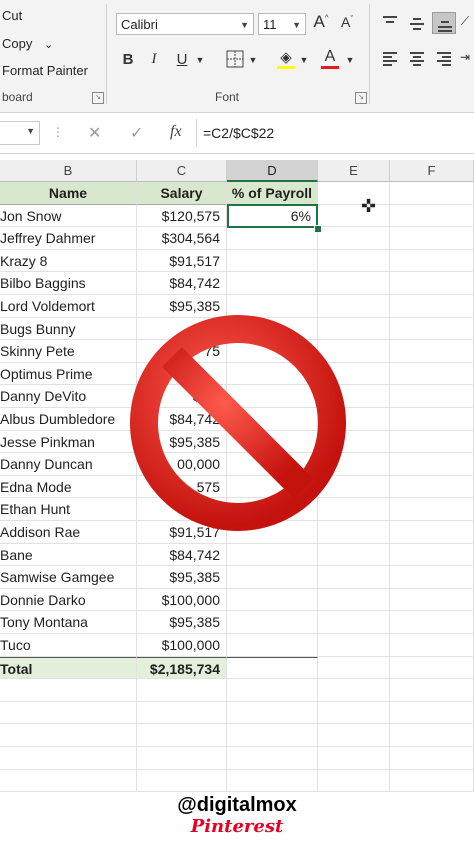 The width and height of the screenshot is (474, 842). What do you see at coordinates (335, 133) in the screenshot?
I see `formula-input: =C2/$C$22` at bounding box center [335, 133].